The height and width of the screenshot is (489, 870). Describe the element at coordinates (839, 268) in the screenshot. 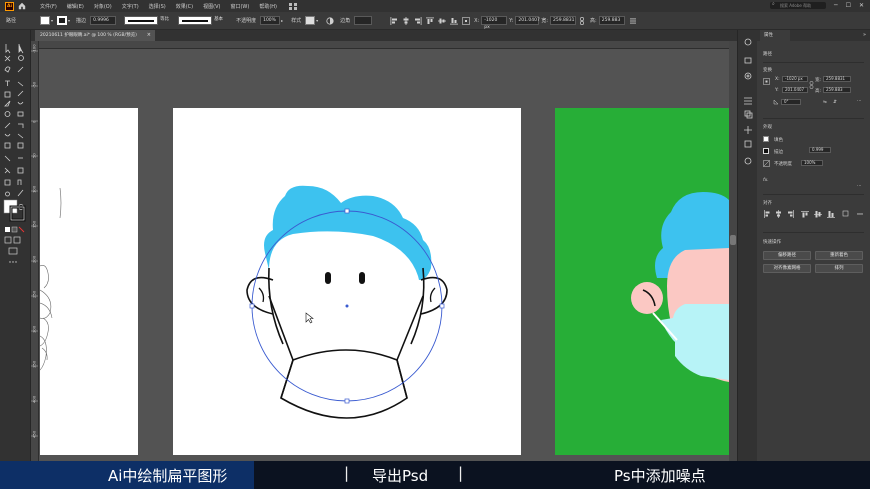

I see `arrange-button: 排列` at that location.